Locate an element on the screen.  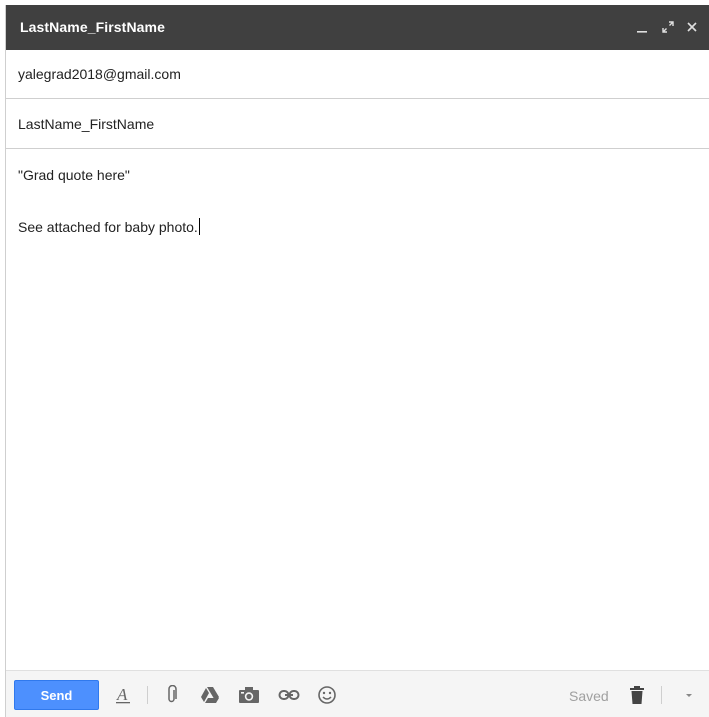
minimize-icon is located at coordinates (642, 27).